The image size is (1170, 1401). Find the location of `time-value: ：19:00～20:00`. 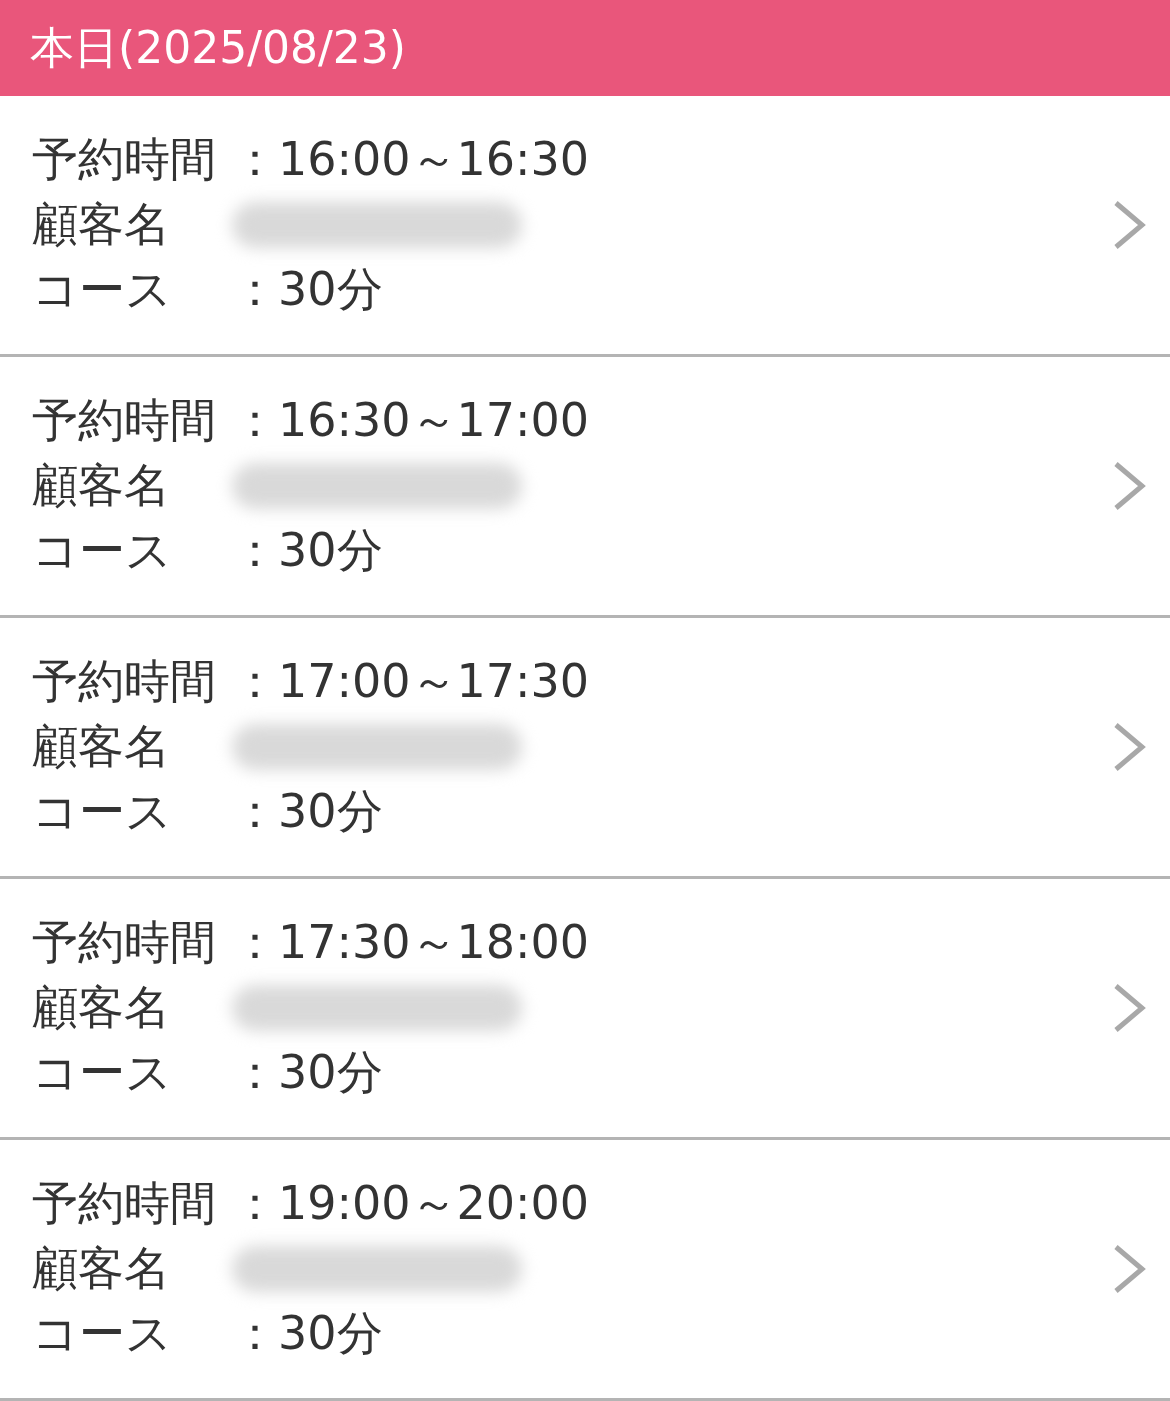

time-value: ：19:00～20:00 is located at coordinates (411, 1203).